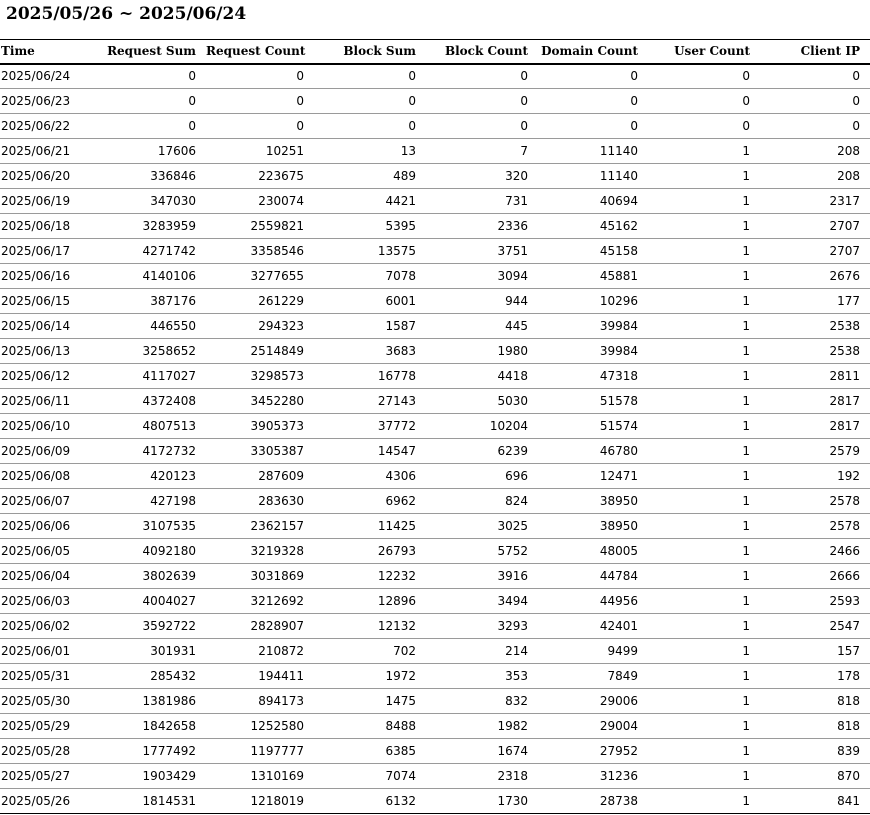 This screenshot has width=870, height=815. I want to click on table-row: 2025/06/23 0 0 0 0 0 0 0, so click(435, 101).